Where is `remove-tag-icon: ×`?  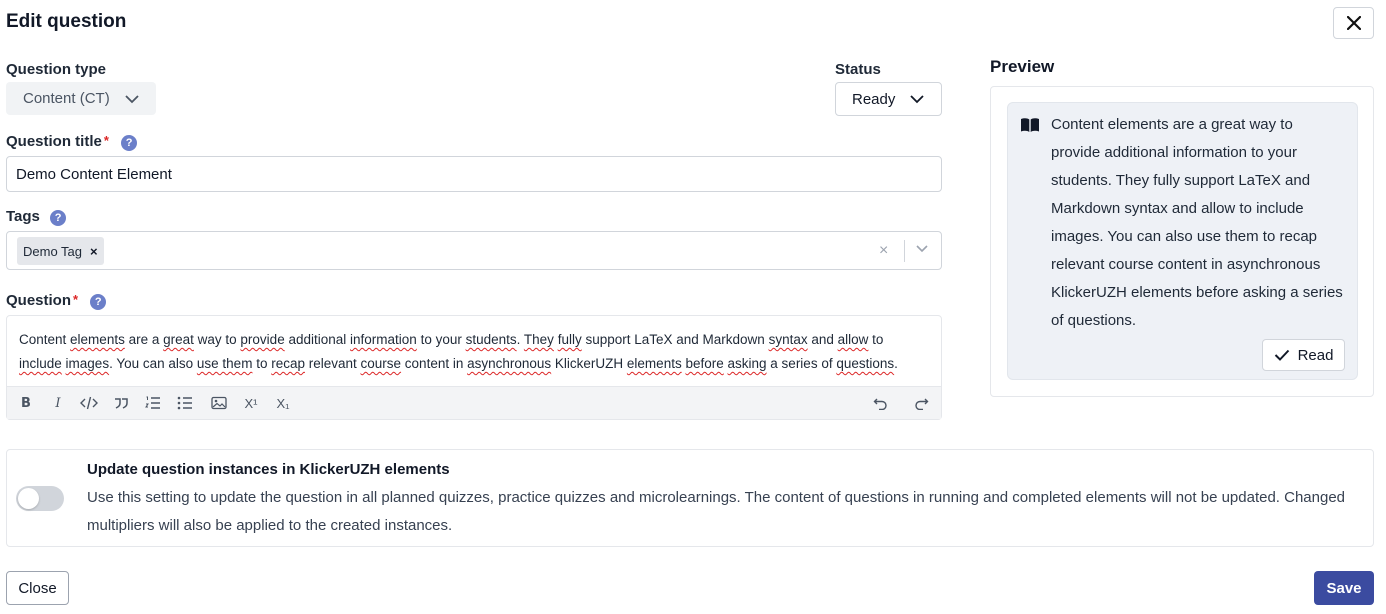 remove-tag-icon: × is located at coordinates (94, 251).